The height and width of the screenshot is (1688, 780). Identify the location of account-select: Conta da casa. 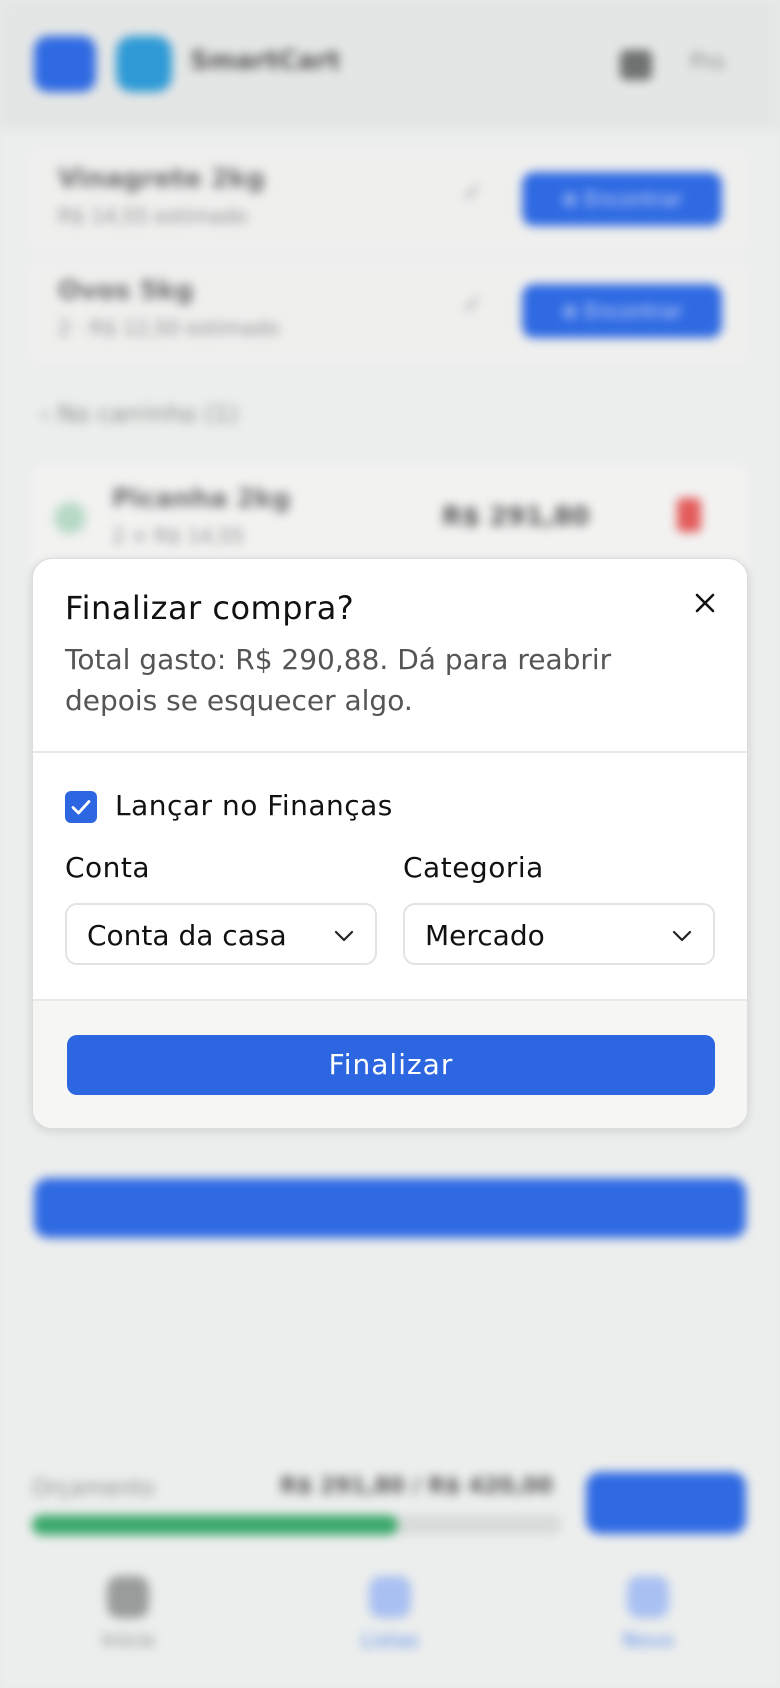
(221, 934).